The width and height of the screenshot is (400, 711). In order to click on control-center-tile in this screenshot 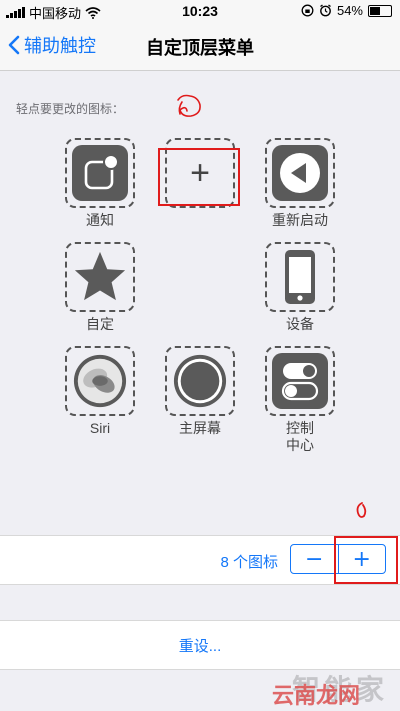, I will do `click(300, 381)`.